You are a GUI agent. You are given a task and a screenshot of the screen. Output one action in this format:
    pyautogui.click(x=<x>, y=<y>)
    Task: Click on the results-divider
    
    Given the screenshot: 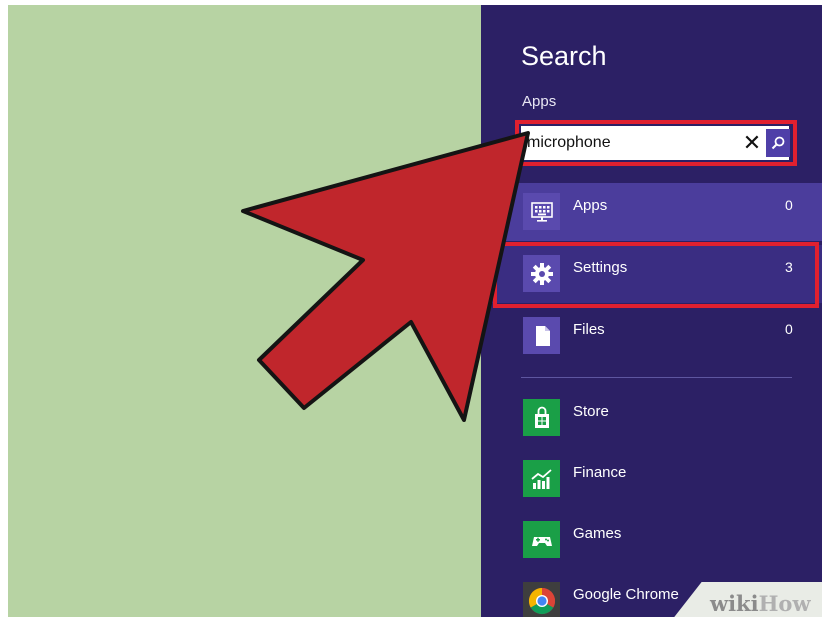 What is the action you would take?
    pyautogui.click(x=656, y=377)
    